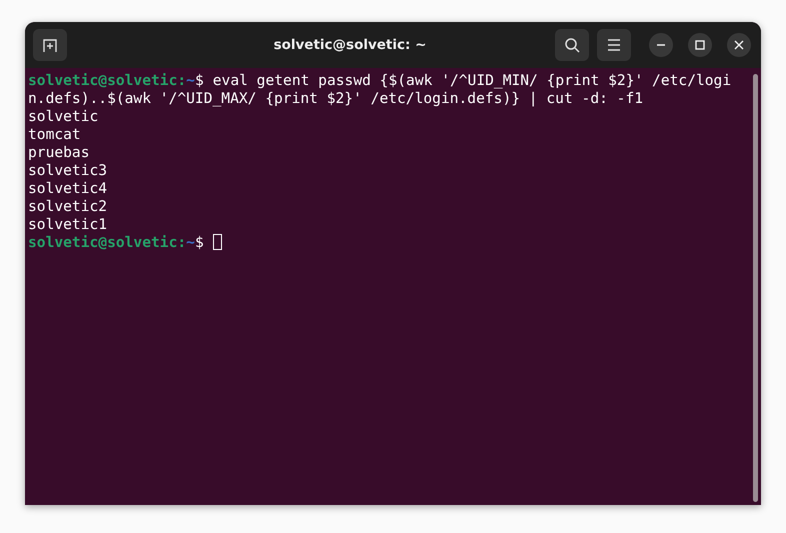 This screenshot has width=786, height=533. I want to click on output-line: n.defs)..$(awk '/^UID_MAX/ {print $2}' /etc/login.defs)} | cut -d: -f1, so click(336, 98).